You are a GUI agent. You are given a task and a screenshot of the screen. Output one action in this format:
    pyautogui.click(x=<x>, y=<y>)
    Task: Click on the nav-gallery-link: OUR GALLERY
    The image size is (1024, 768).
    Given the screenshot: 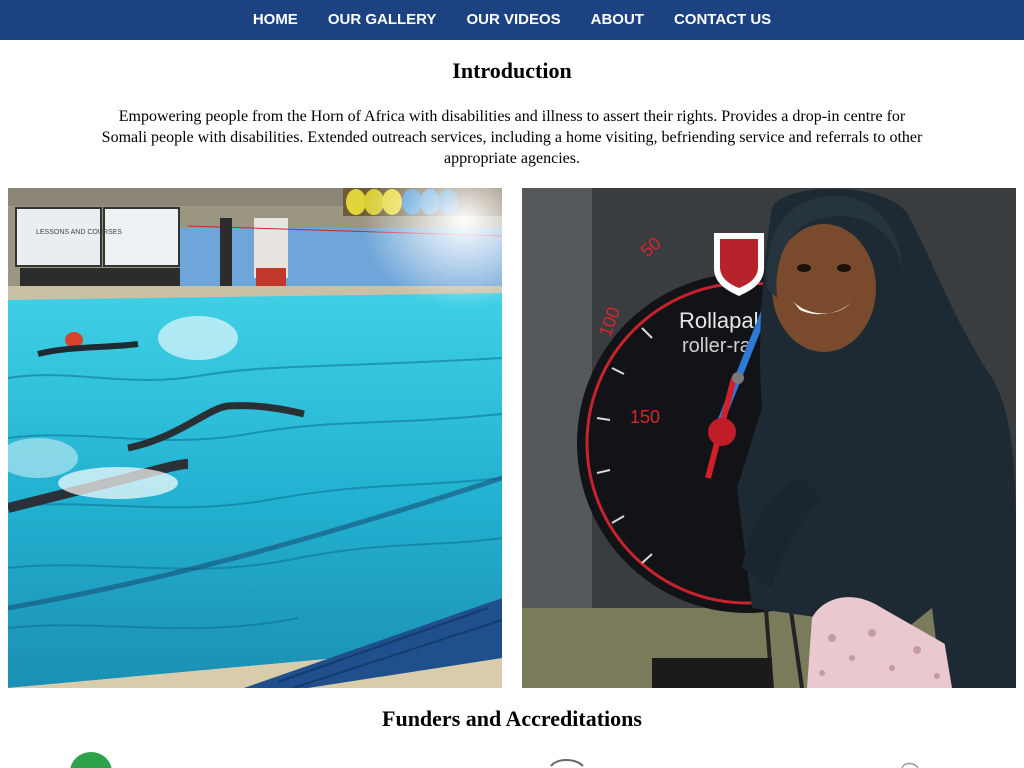 What is the action you would take?
    pyautogui.click(x=382, y=20)
    